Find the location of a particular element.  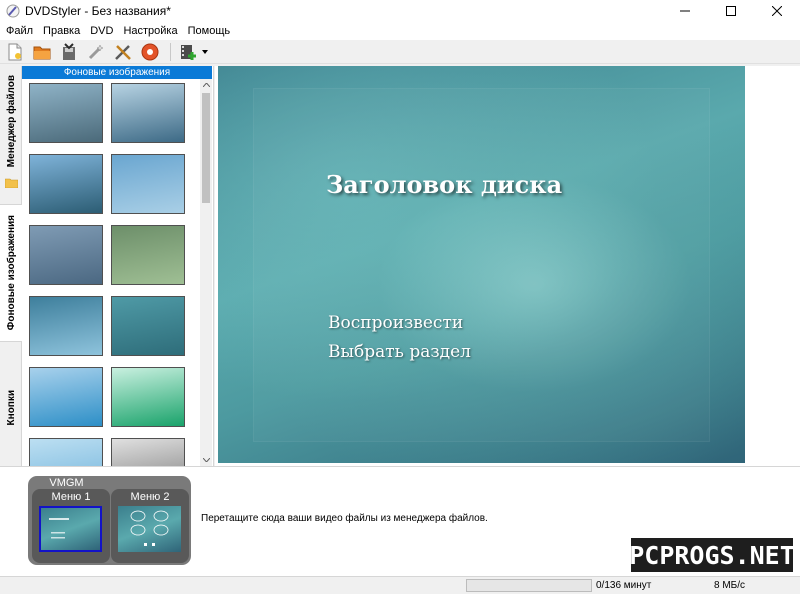

add-file-button is located at coordinates (188, 52).